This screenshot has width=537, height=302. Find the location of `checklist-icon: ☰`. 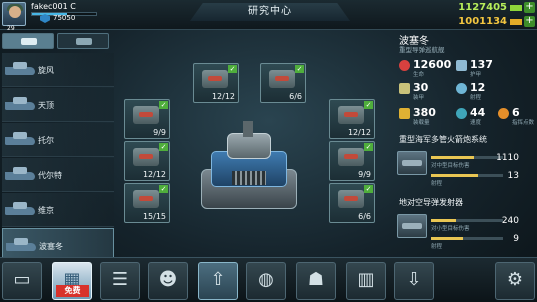

checklist-icon: ☰ is located at coordinates (120, 279).